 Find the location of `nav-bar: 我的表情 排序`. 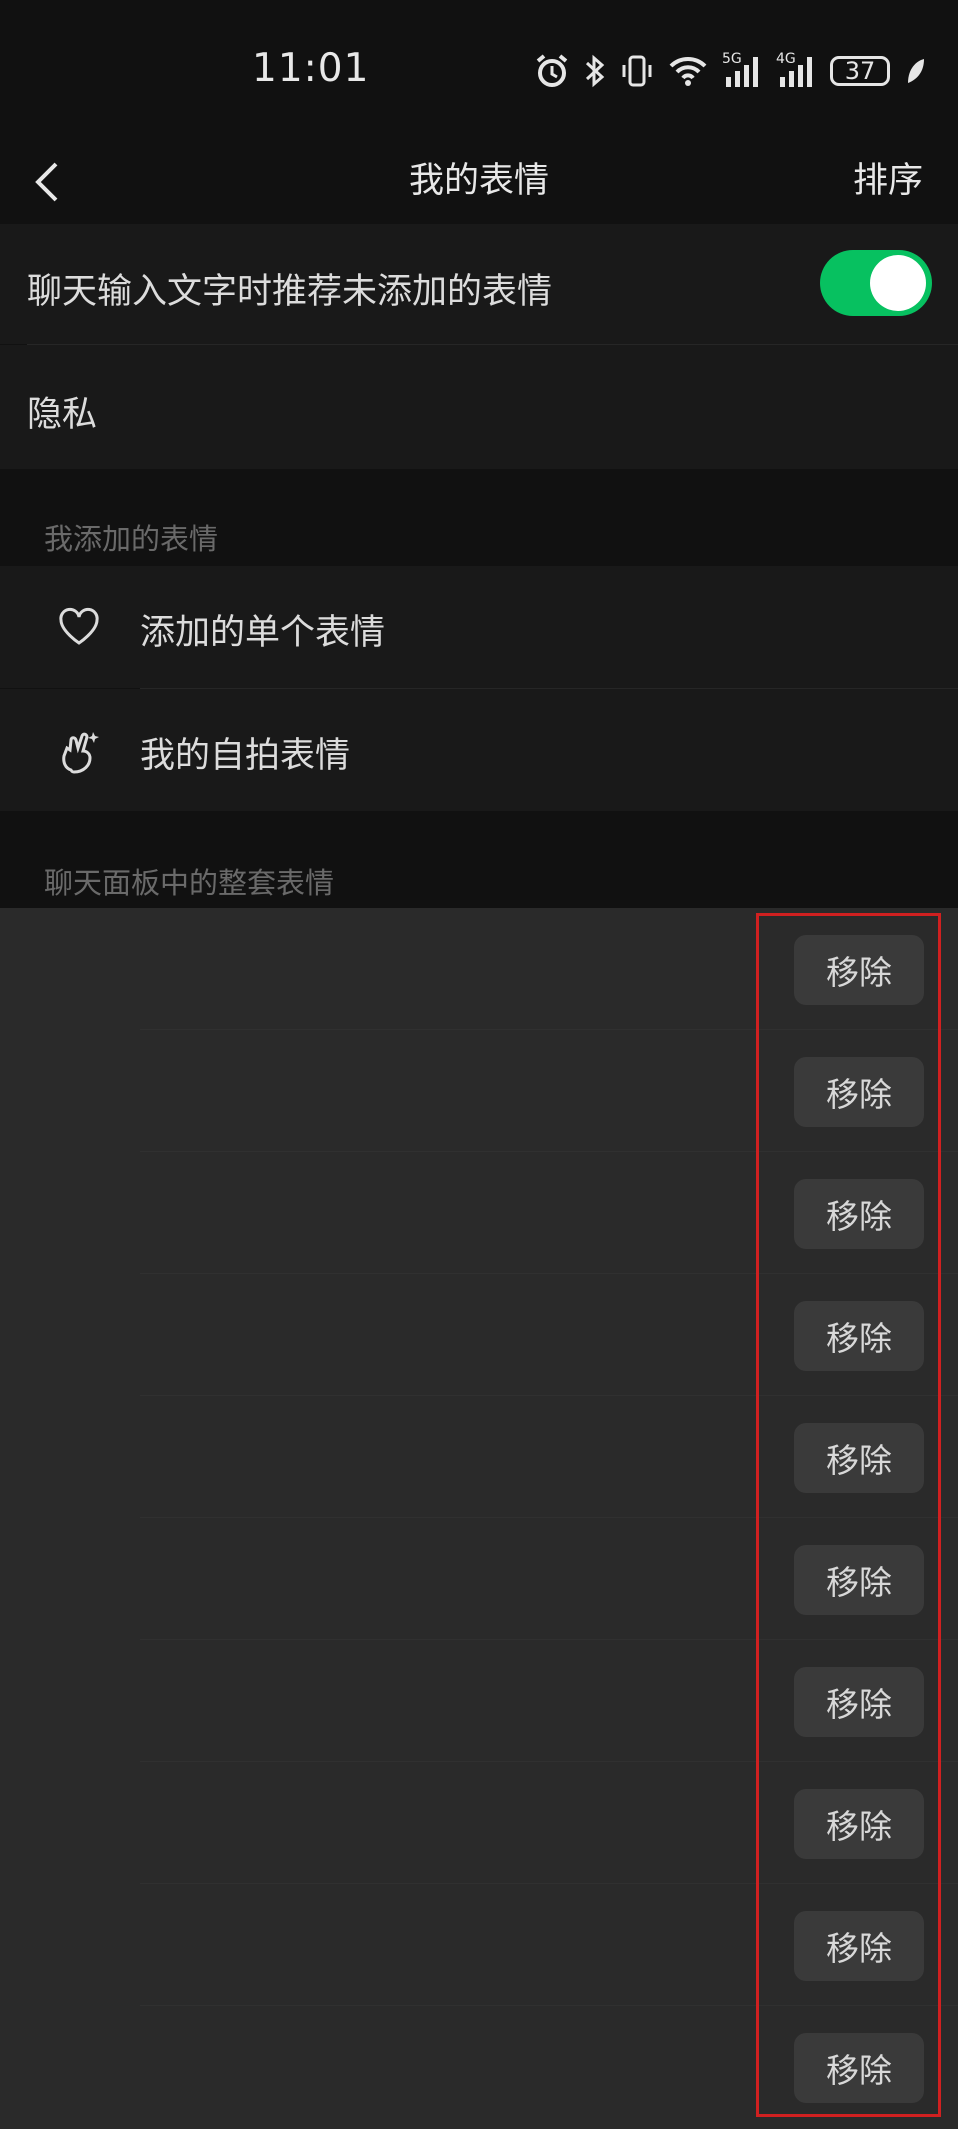

nav-bar: 我的表情 排序 is located at coordinates (479, 182).